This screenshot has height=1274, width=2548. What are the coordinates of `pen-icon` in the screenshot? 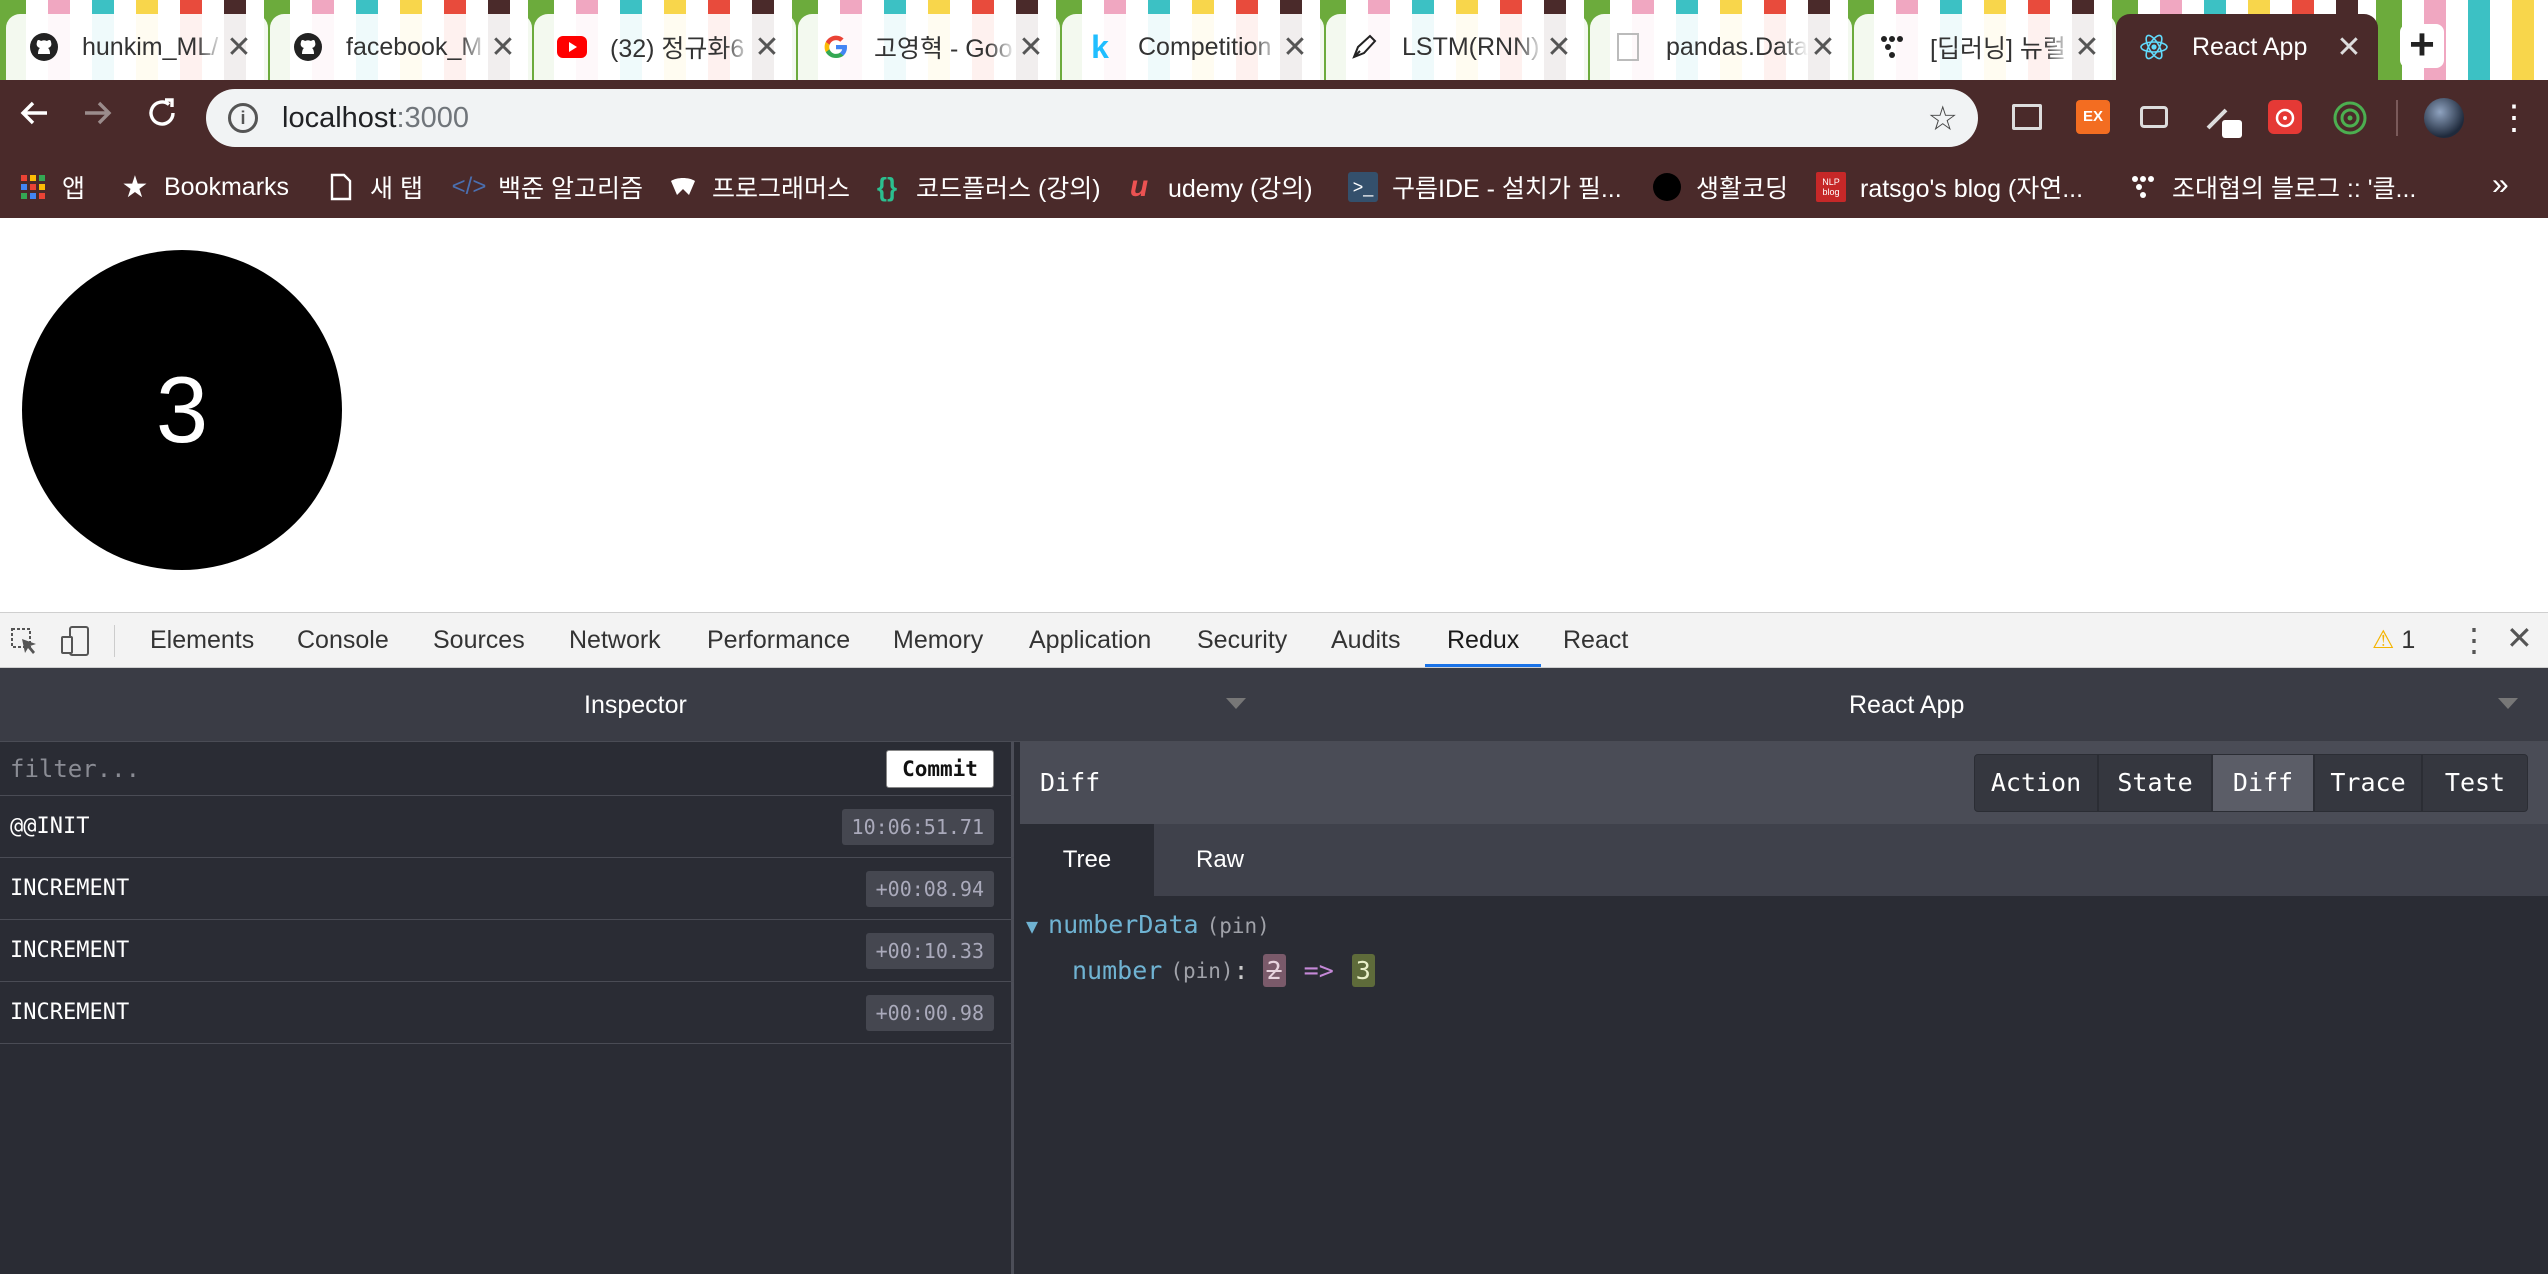 It's located at (1364, 47).